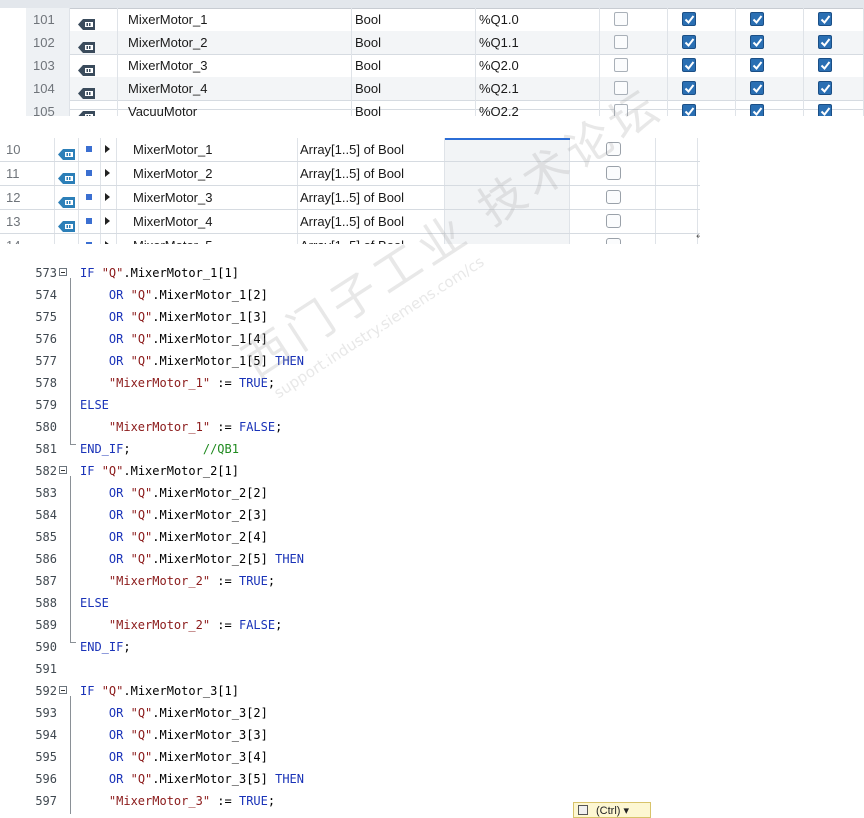  Describe the element at coordinates (432, 339) in the screenshot. I see `code-line: 576 OR "Q".MixerMotor_1[4]` at that location.